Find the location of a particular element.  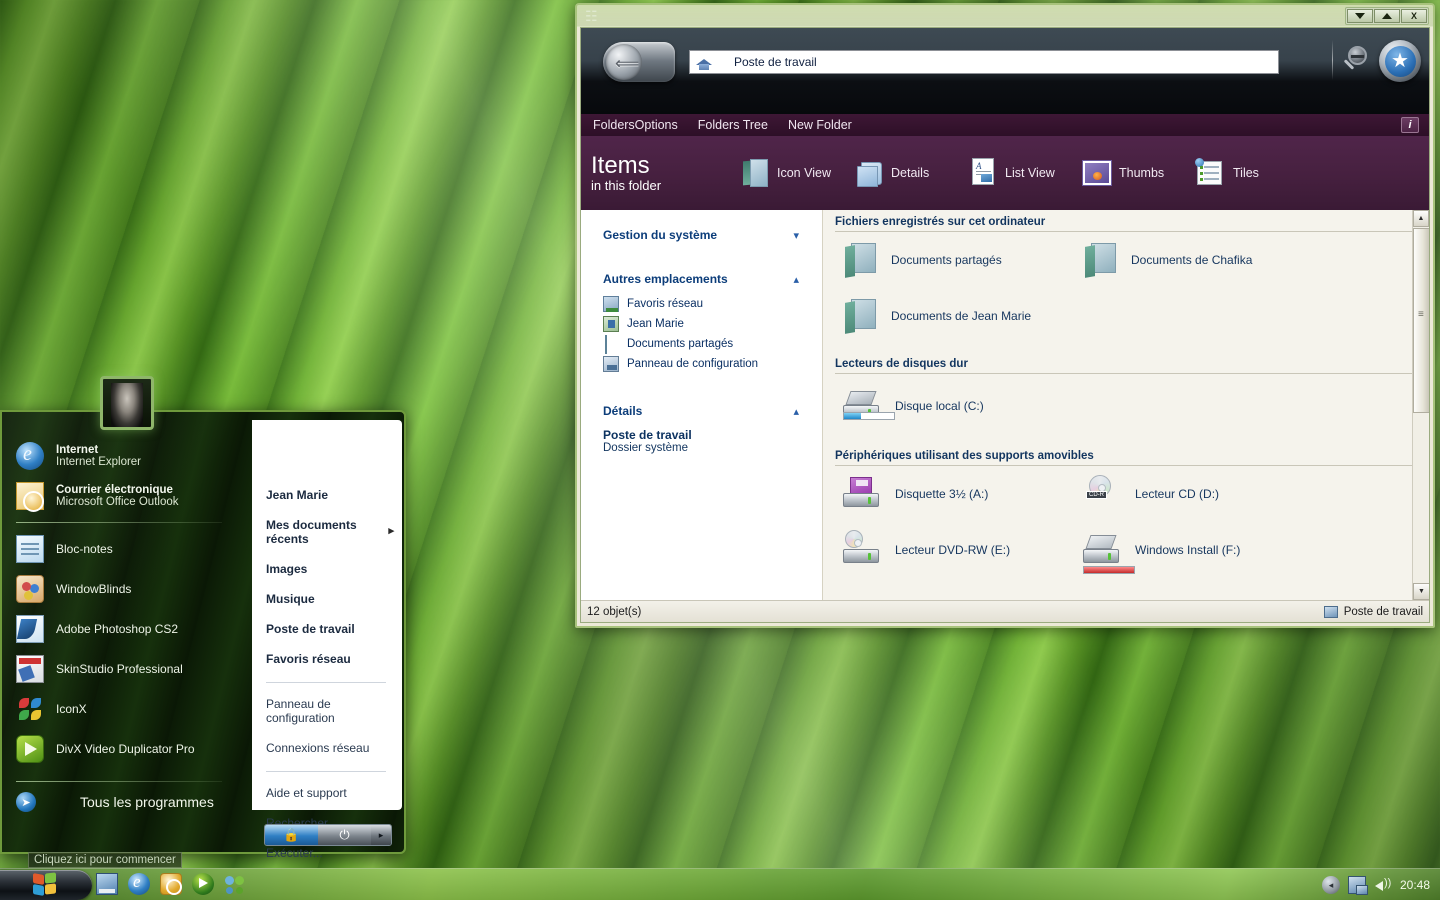

network-icon is located at coordinates (1357, 885).